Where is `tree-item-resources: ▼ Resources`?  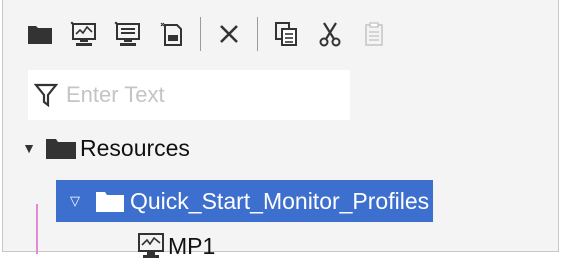 tree-item-resources: ▼ Resources is located at coordinates (104, 148).